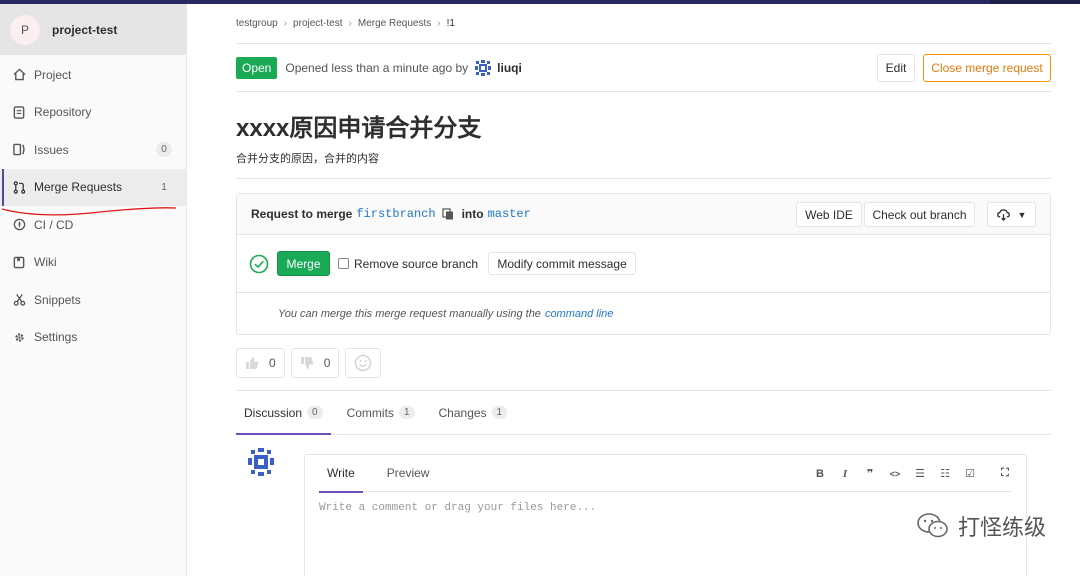  Describe the element at coordinates (272, 363) in the screenshot. I see `thumbs-up-count: 0` at that location.